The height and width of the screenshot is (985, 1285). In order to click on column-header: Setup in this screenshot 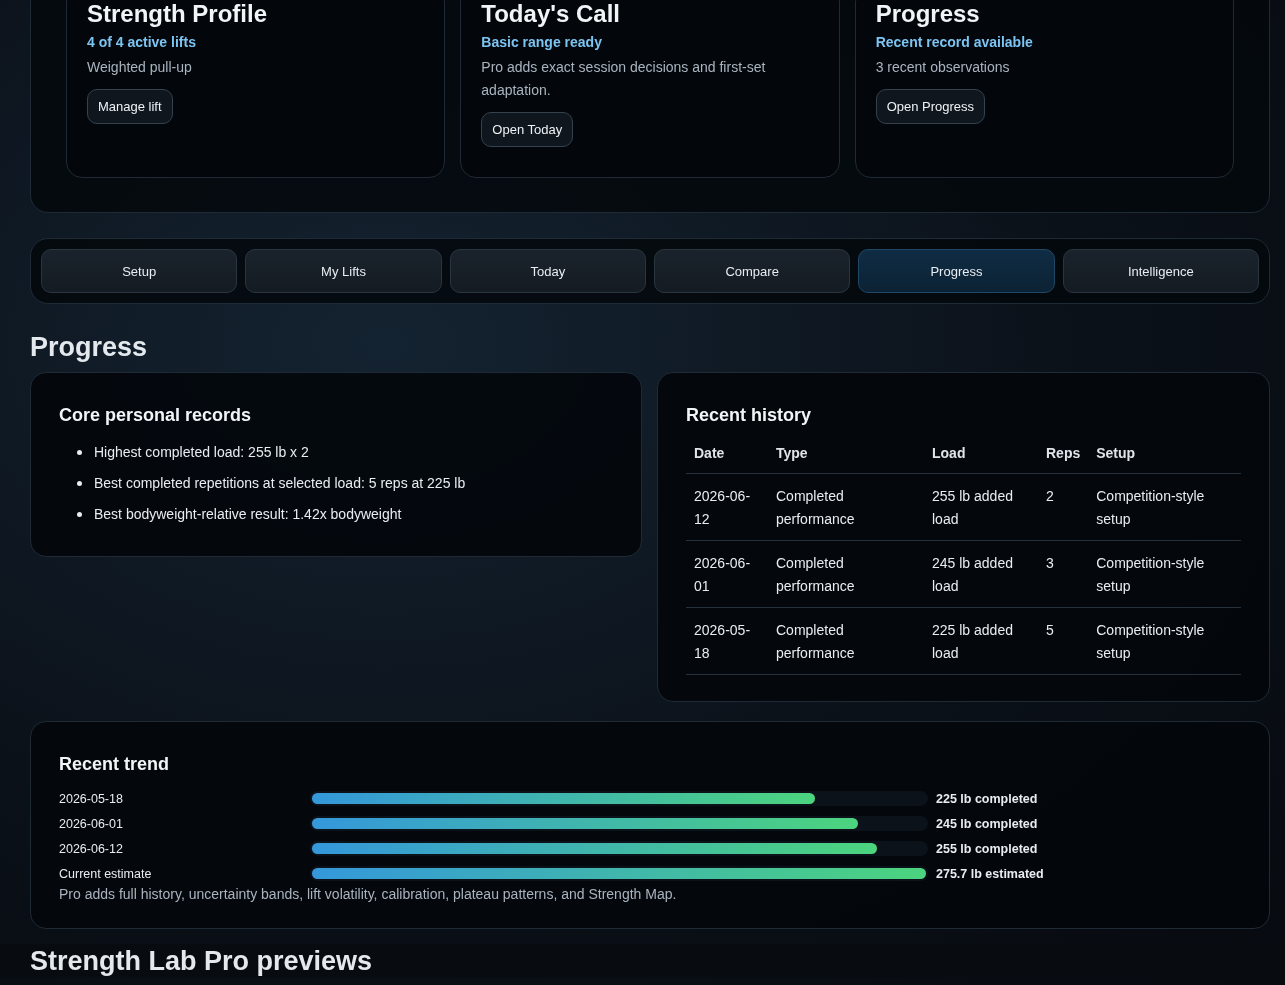, I will do `click(1164, 455)`.